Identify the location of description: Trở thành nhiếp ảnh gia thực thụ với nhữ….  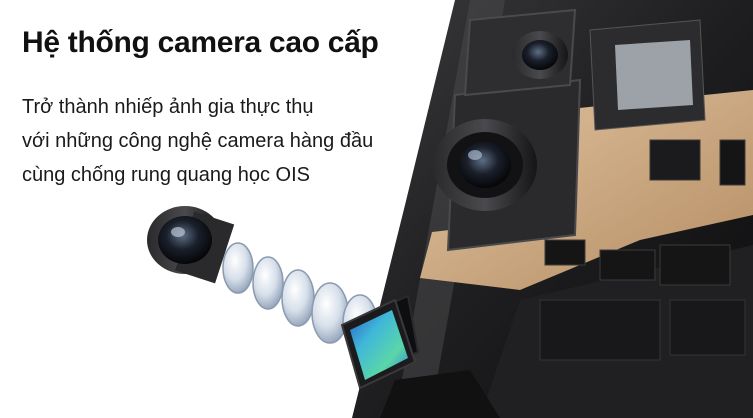
(197, 141).